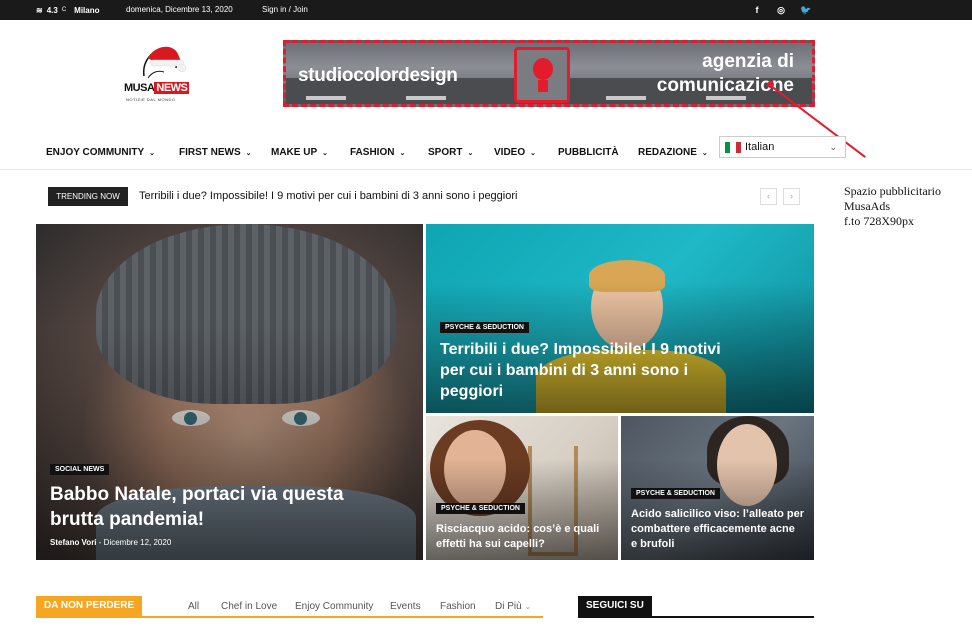  What do you see at coordinates (88, 196) in the screenshot?
I see `trending-label: TRENDING NOW` at bounding box center [88, 196].